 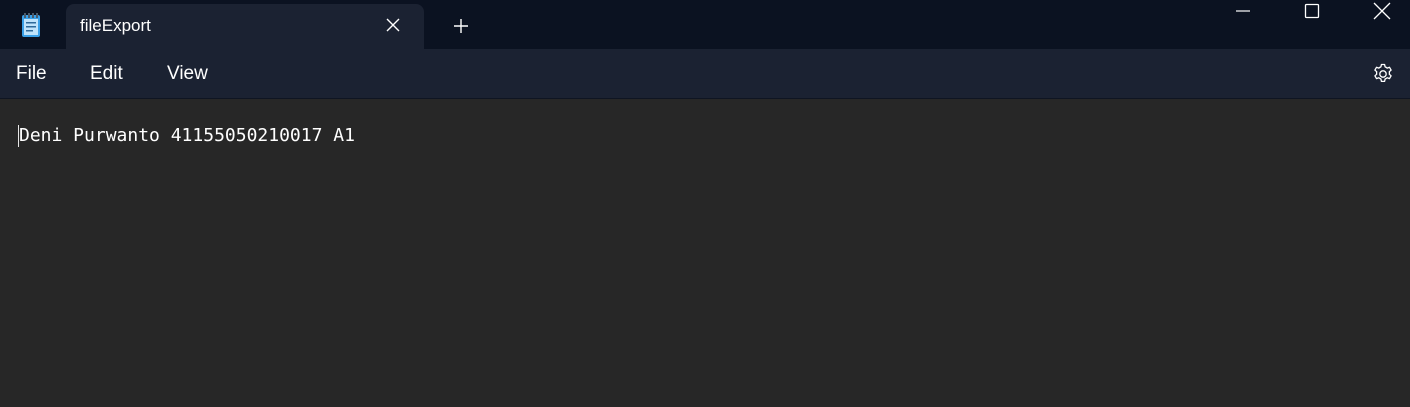 What do you see at coordinates (1243, 11) in the screenshot?
I see `minimize-icon` at bounding box center [1243, 11].